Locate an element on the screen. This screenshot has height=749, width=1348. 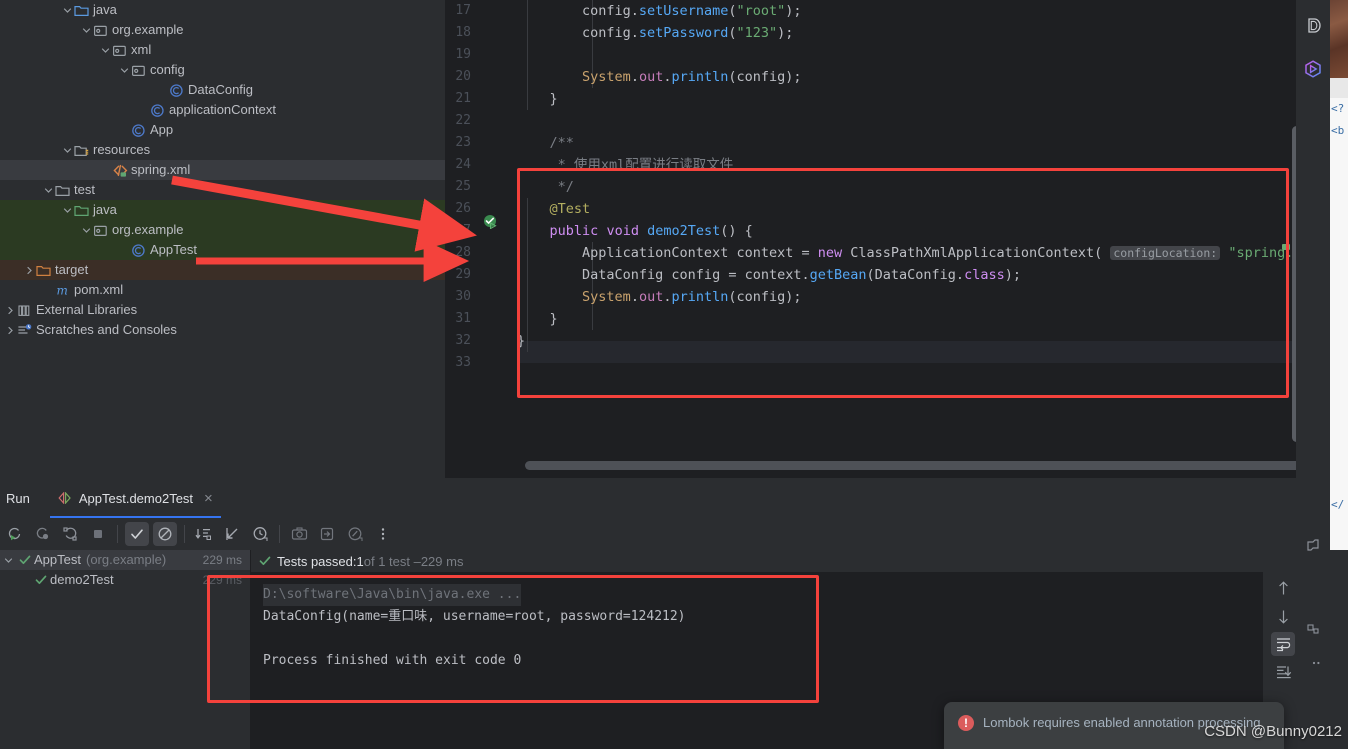
profiler-icon is located at coordinates (355, 534).